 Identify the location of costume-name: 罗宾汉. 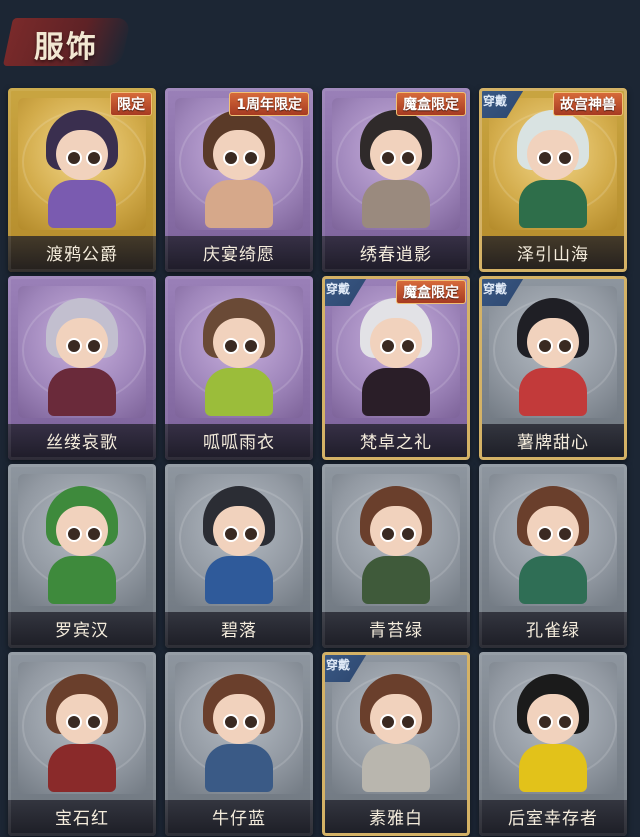
(82, 631).